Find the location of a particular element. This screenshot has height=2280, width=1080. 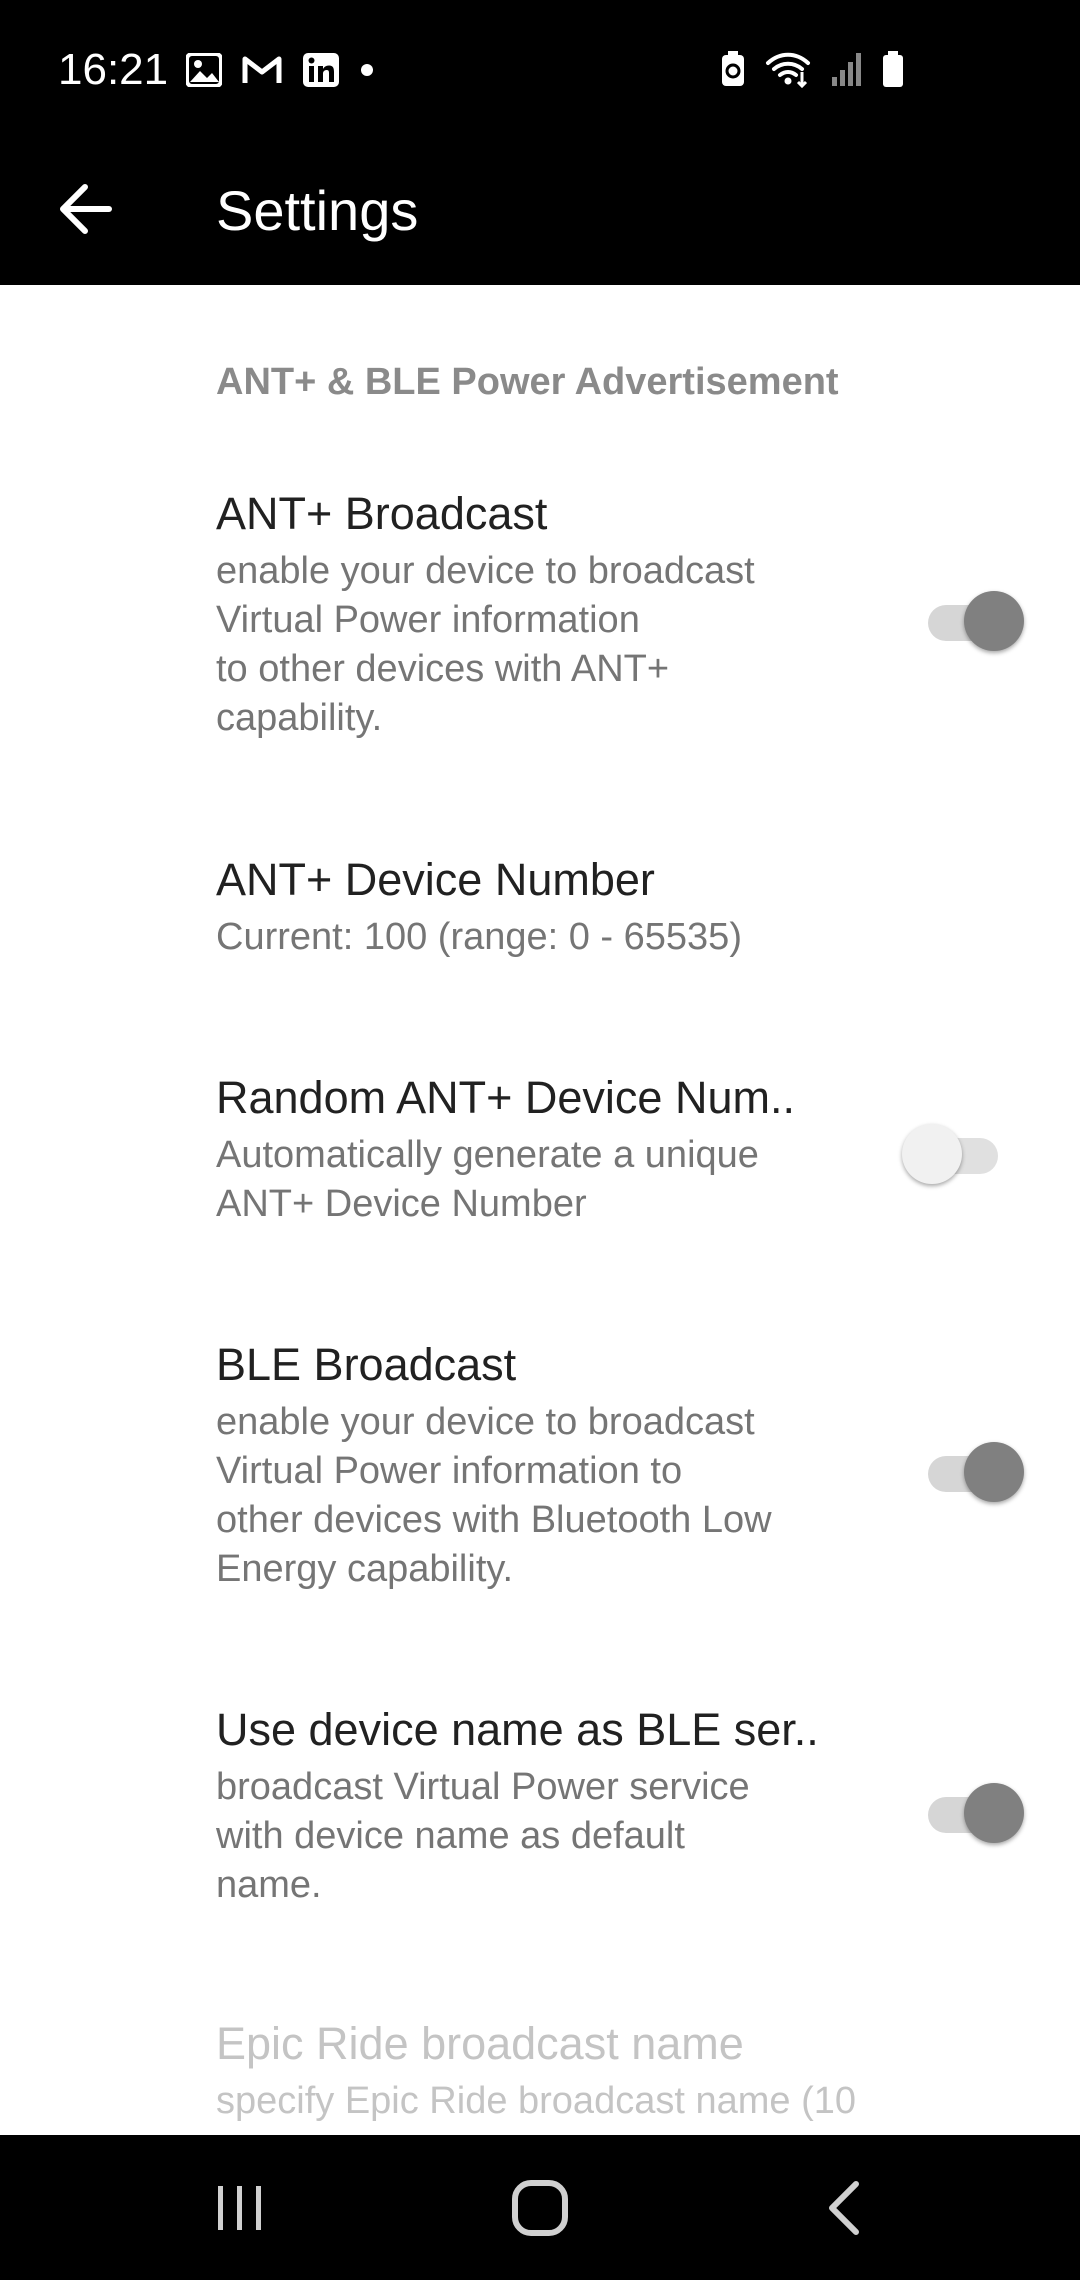

arrow-back-icon is located at coordinates (85, 211).